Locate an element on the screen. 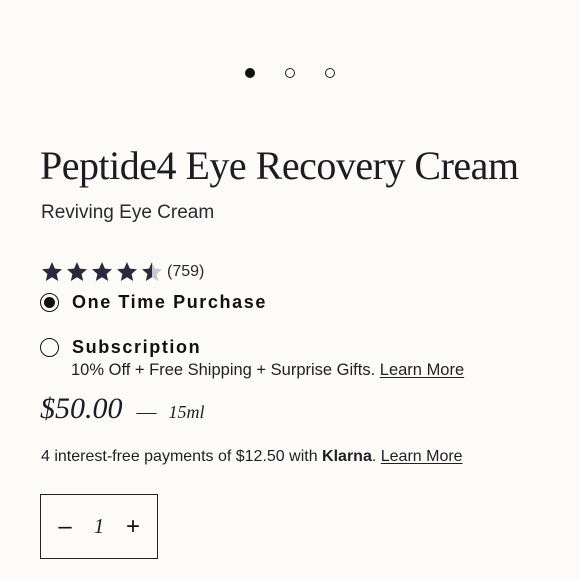 This screenshot has width=580, height=580. rating-stars is located at coordinates (102, 272).